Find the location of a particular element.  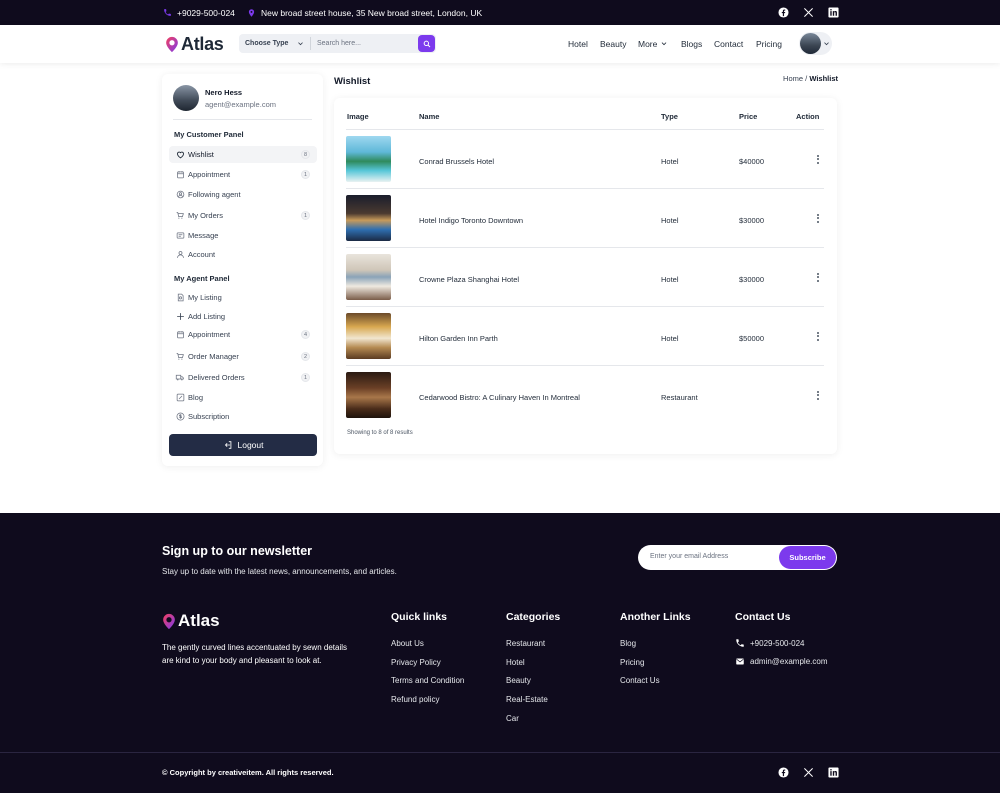

nav-contact: Contact is located at coordinates (728, 44).